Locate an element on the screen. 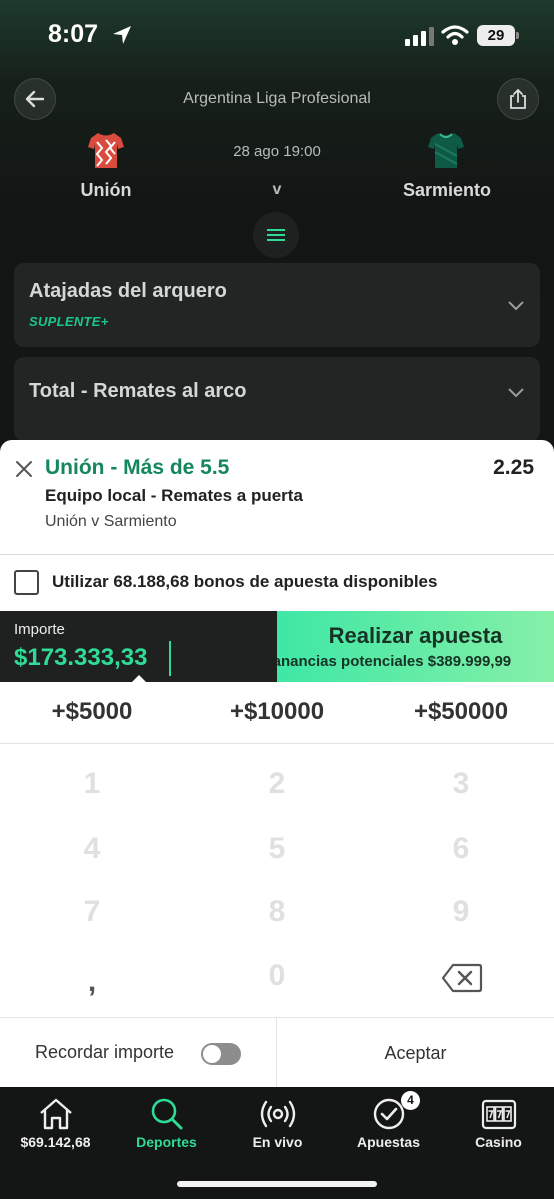 This screenshot has height=1199, width=554. stake-label: Importe is located at coordinates (39, 629).